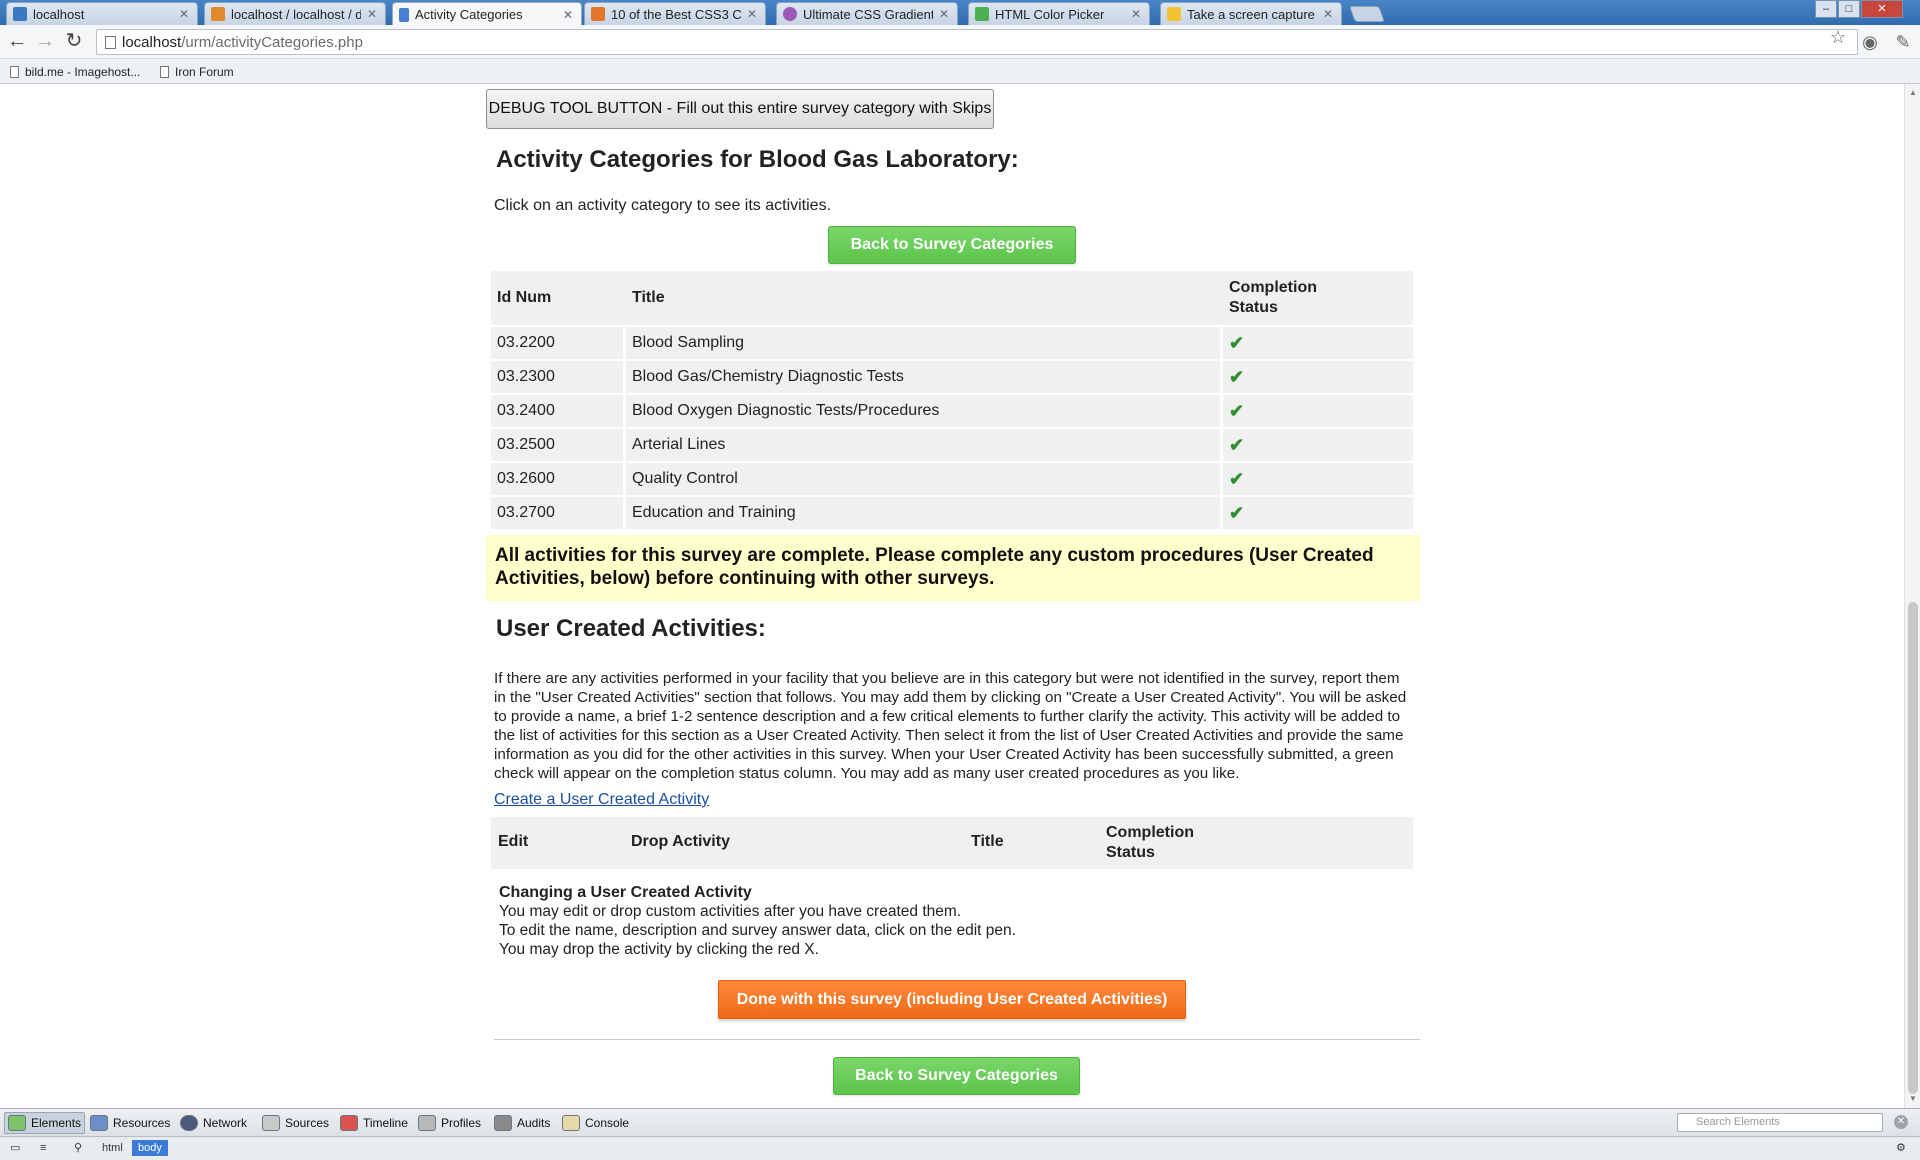  Describe the element at coordinates (977, 42) in the screenshot. I see `address-bar: localhost/urm/activityCategories.php` at that location.